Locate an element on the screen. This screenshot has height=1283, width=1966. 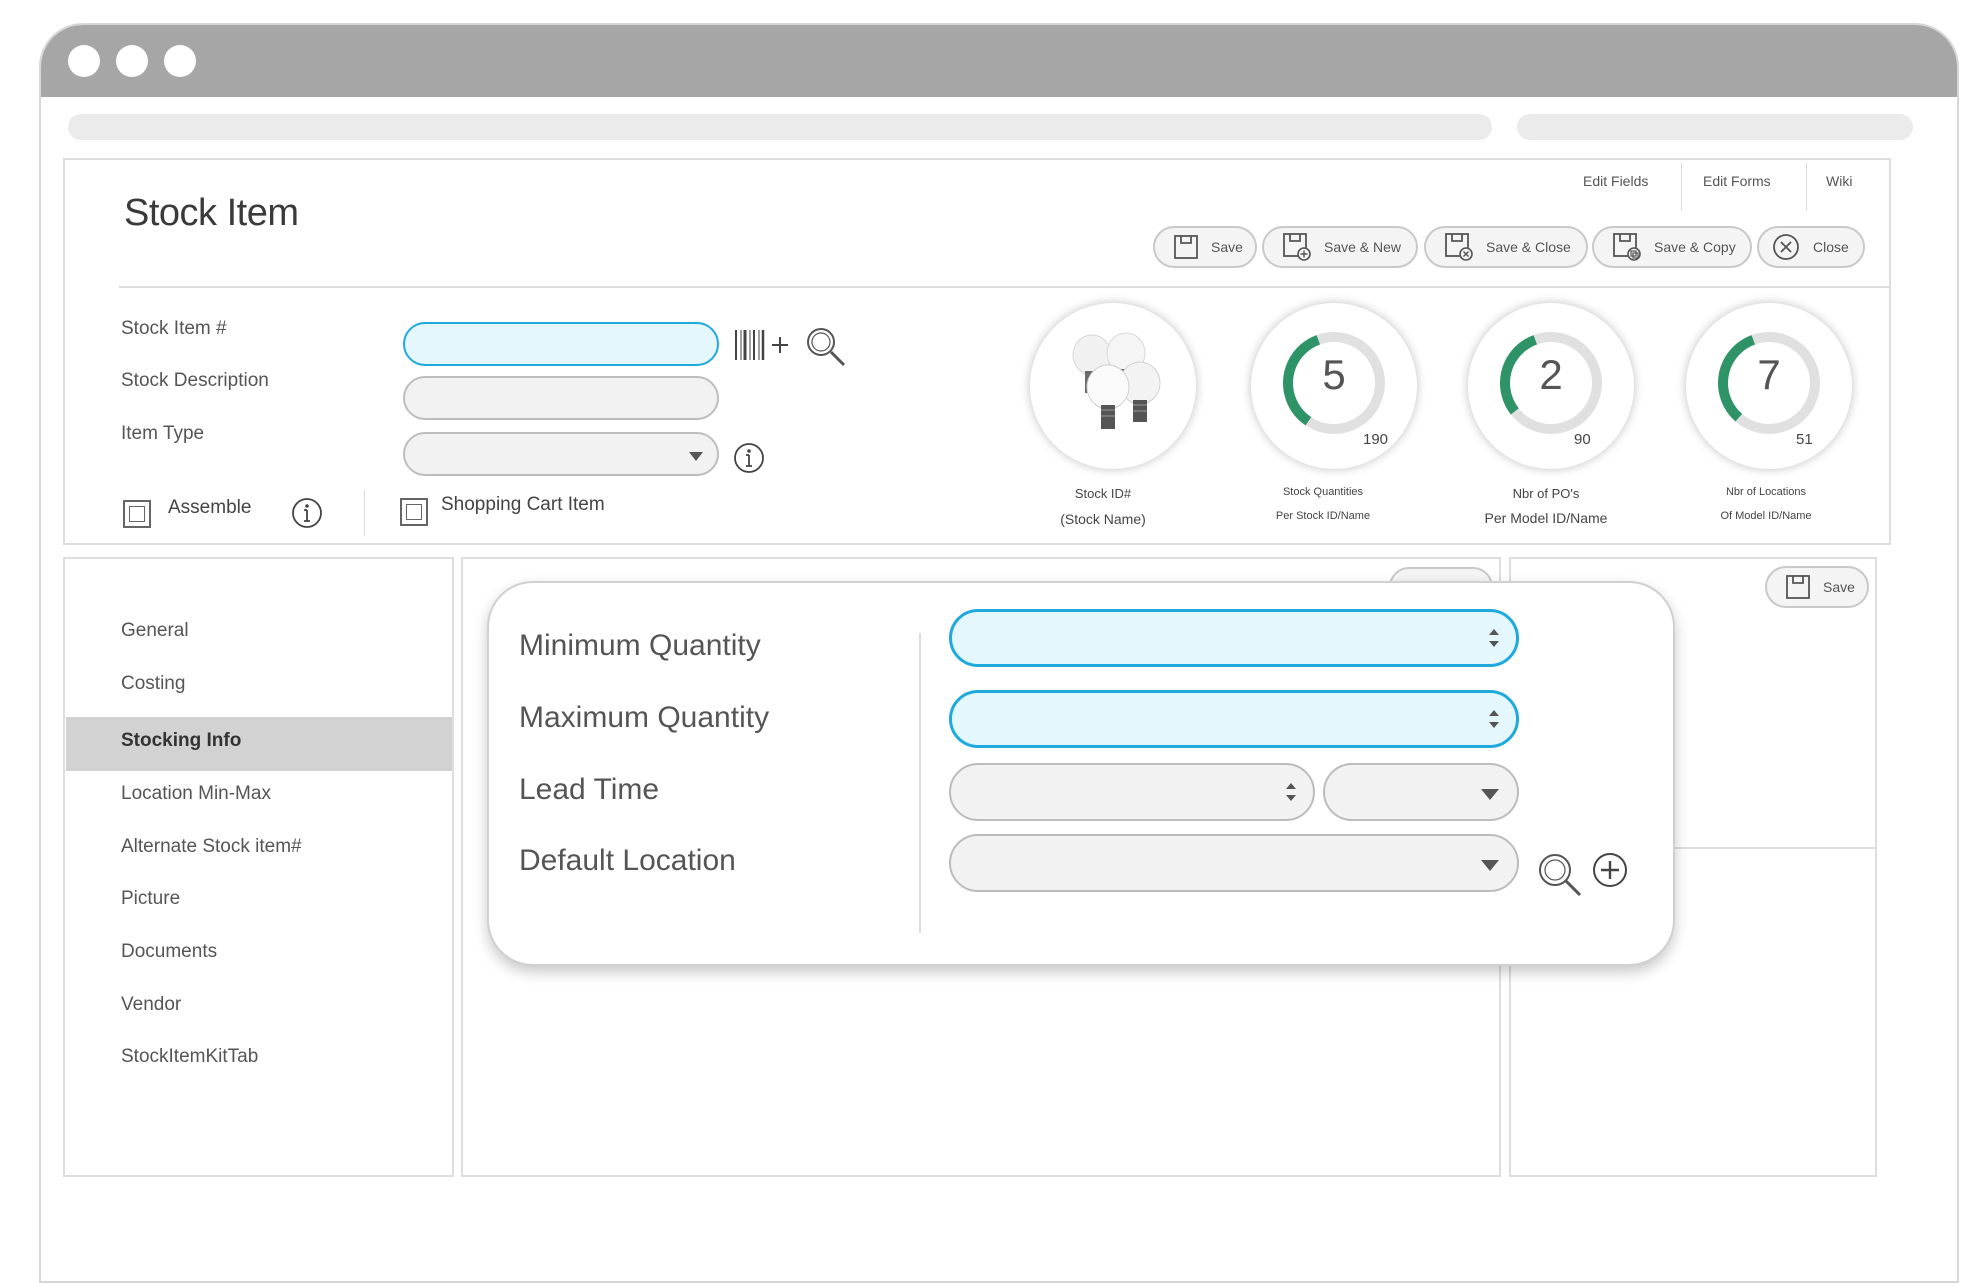
sidebar-item-vendor: Vendor is located at coordinates (151, 1005).